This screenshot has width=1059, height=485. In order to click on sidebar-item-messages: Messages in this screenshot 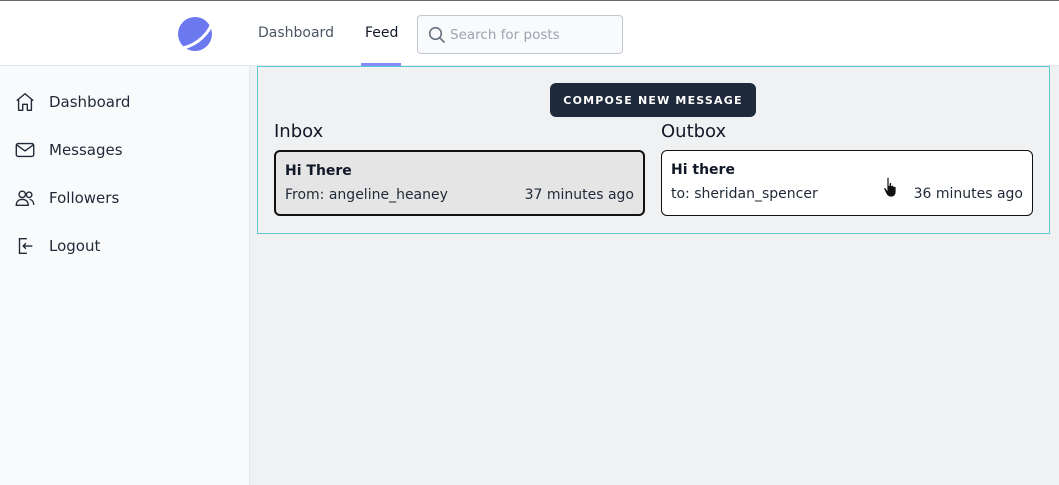, I will do `click(68, 150)`.